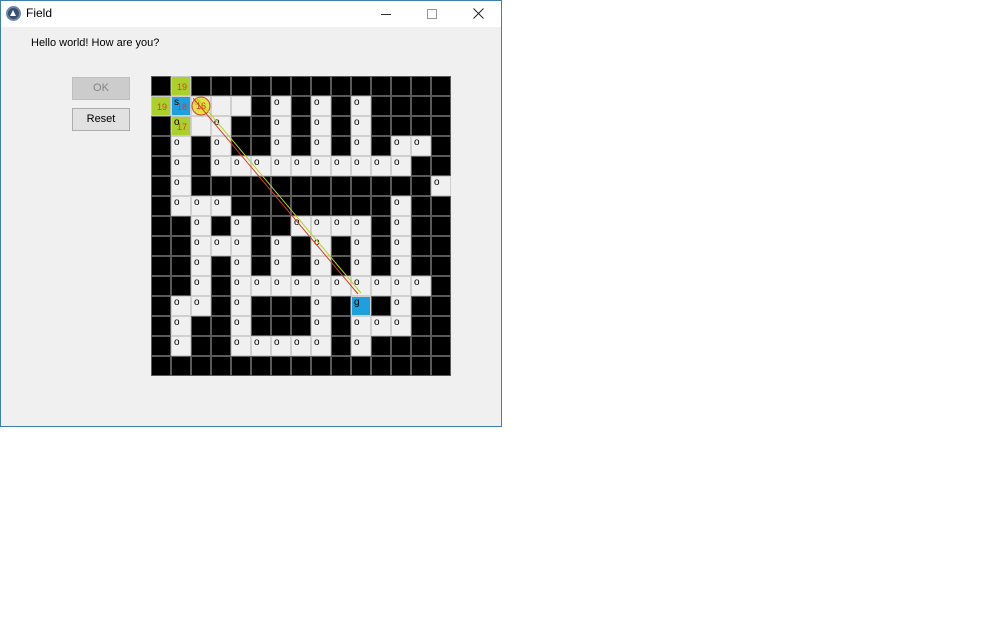 This screenshot has height=630, width=1008. I want to click on window-title: Field, so click(39, 13).